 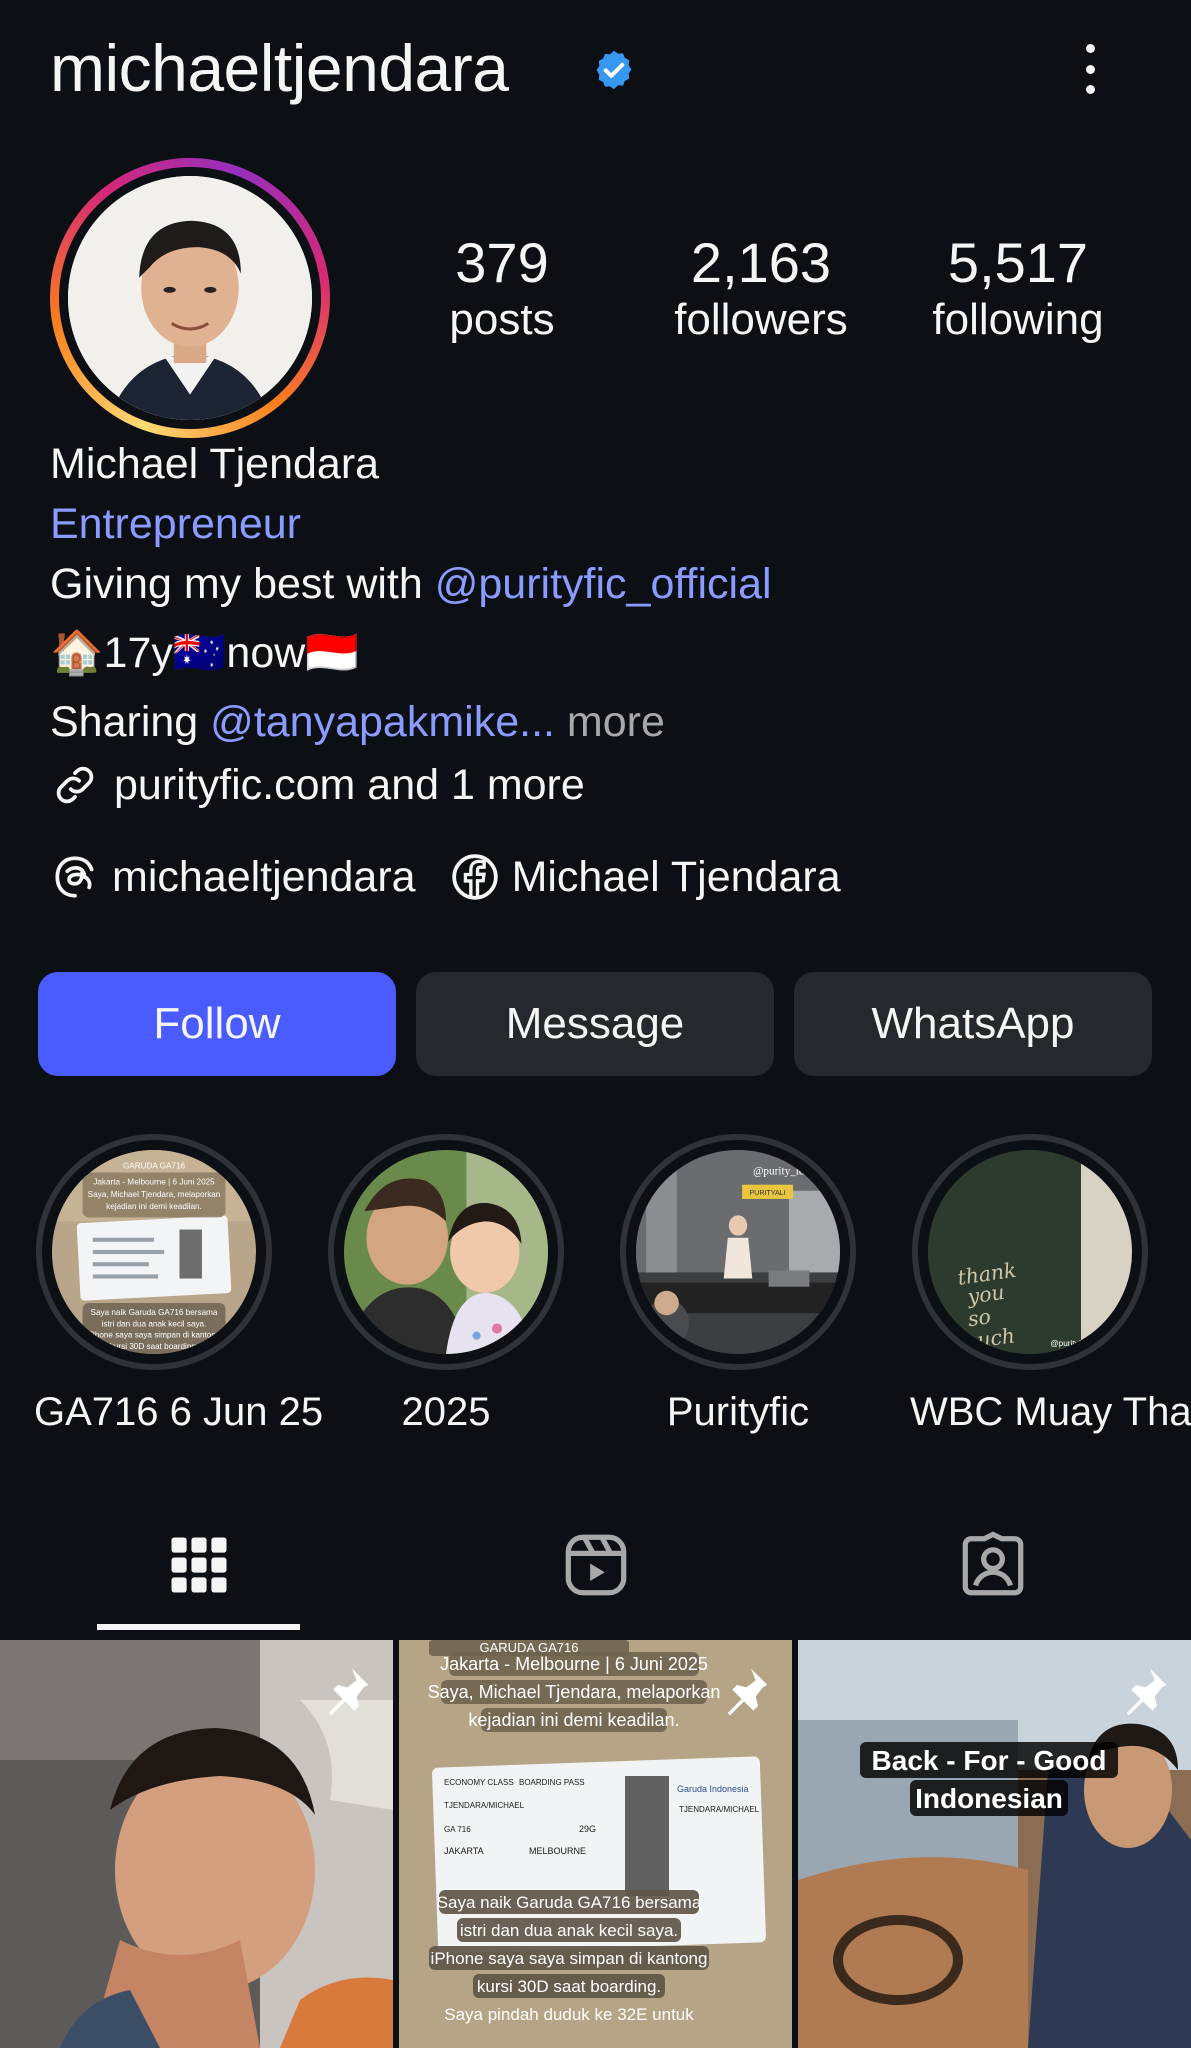 What do you see at coordinates (364, 722) in the screenshot?
I see `mention-link: @tanyapakmike` at bounding box center [364, 722].